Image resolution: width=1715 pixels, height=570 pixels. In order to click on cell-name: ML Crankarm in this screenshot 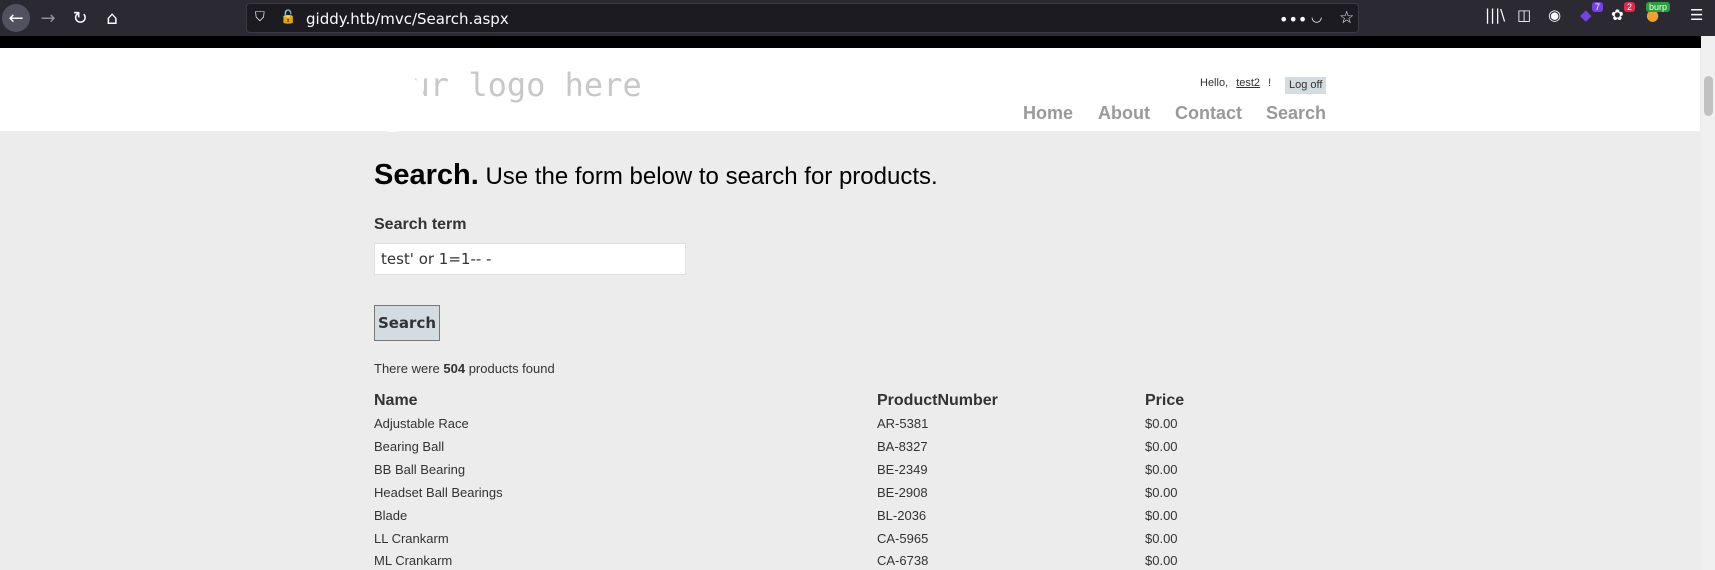, I will do `click(413, 561)`.